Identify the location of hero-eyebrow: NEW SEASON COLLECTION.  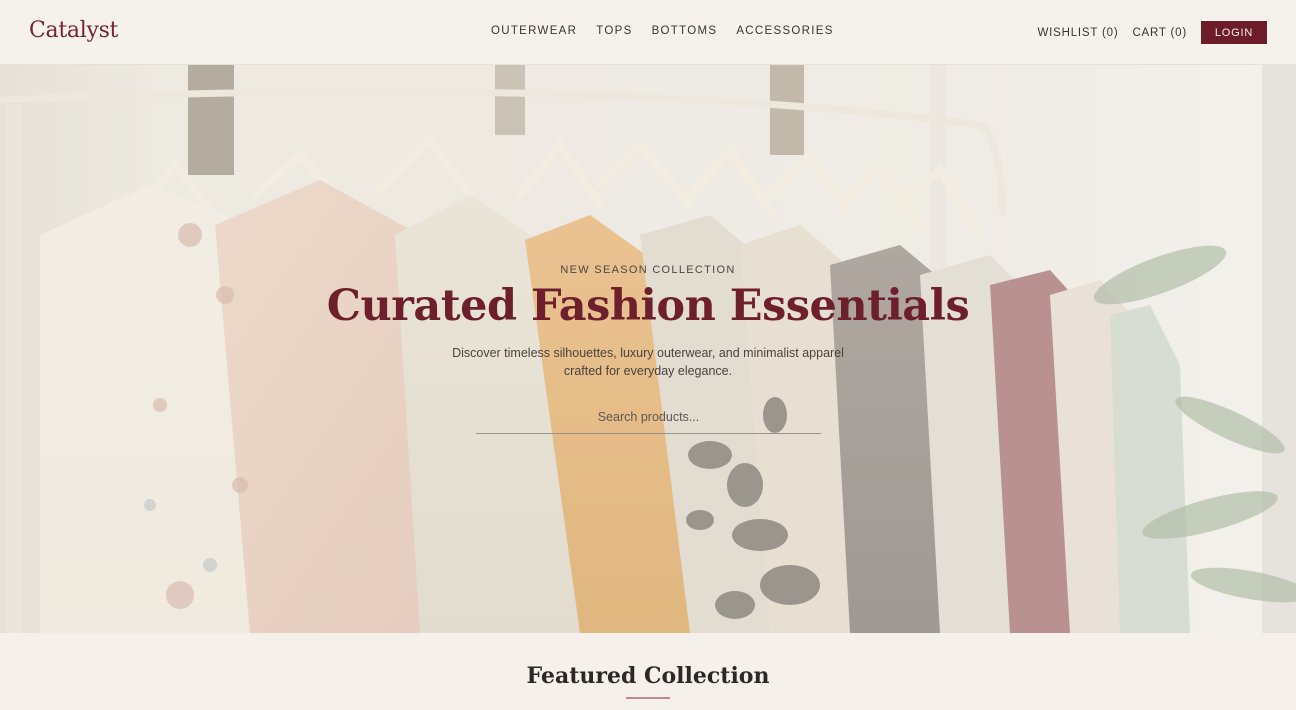
(648, 270).